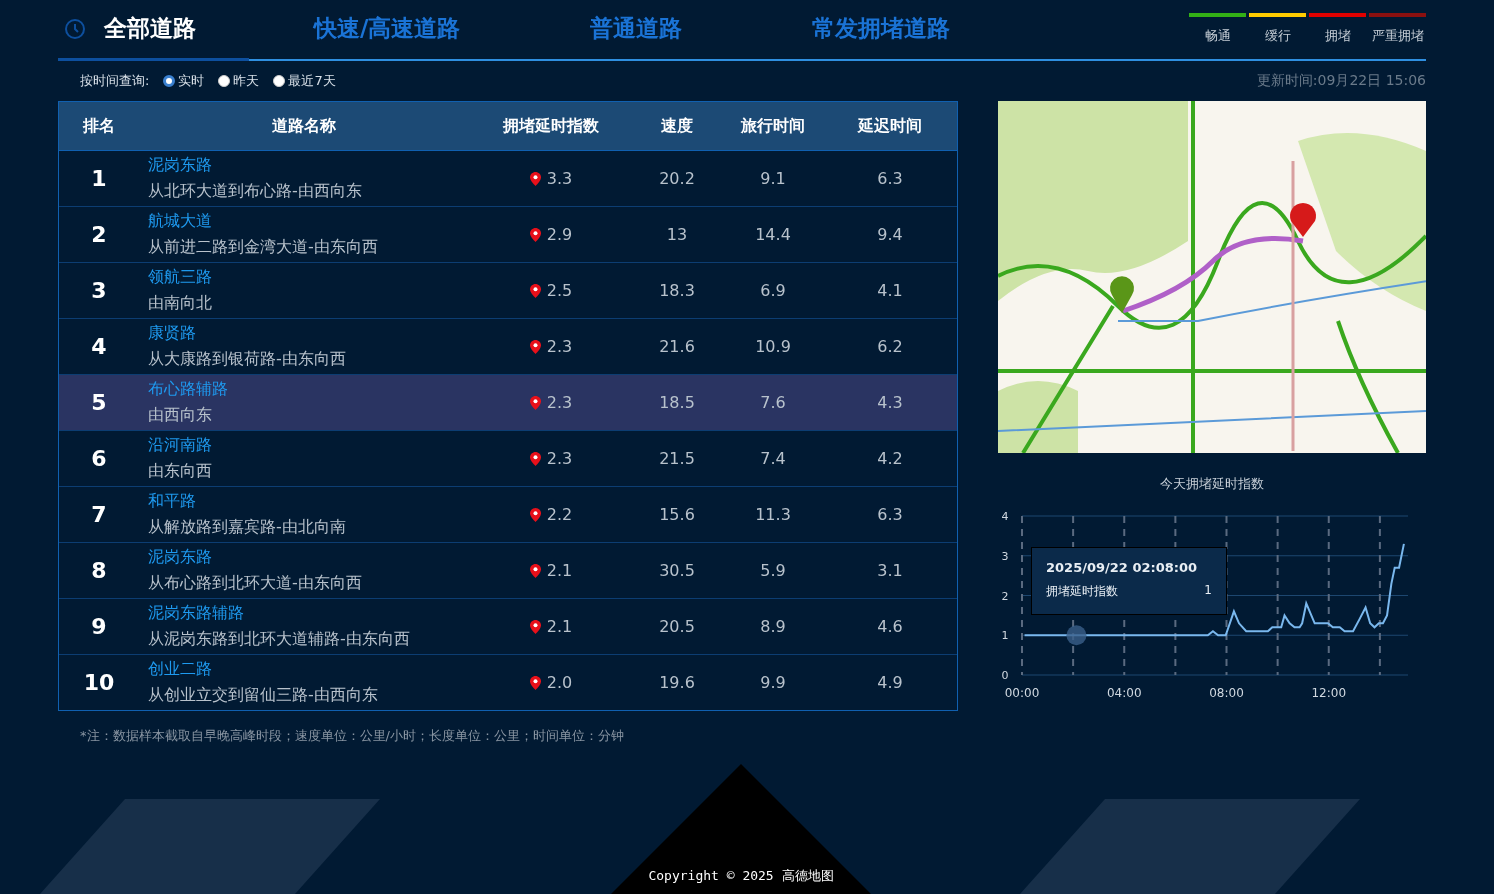 The width and height of the screenshot is (1494, 894). Describe the element at coordinates (773, 514) in the screenshot. I see `travel-time: 11.3` at that location.